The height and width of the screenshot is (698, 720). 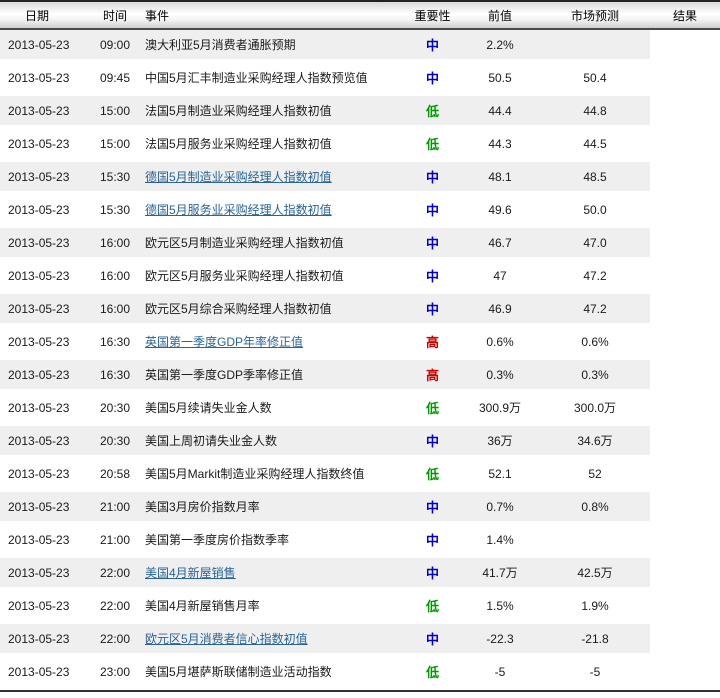 I want to click on event-cell: 欧元区5月消费者信心指数初值, so click(x=270, y=640).